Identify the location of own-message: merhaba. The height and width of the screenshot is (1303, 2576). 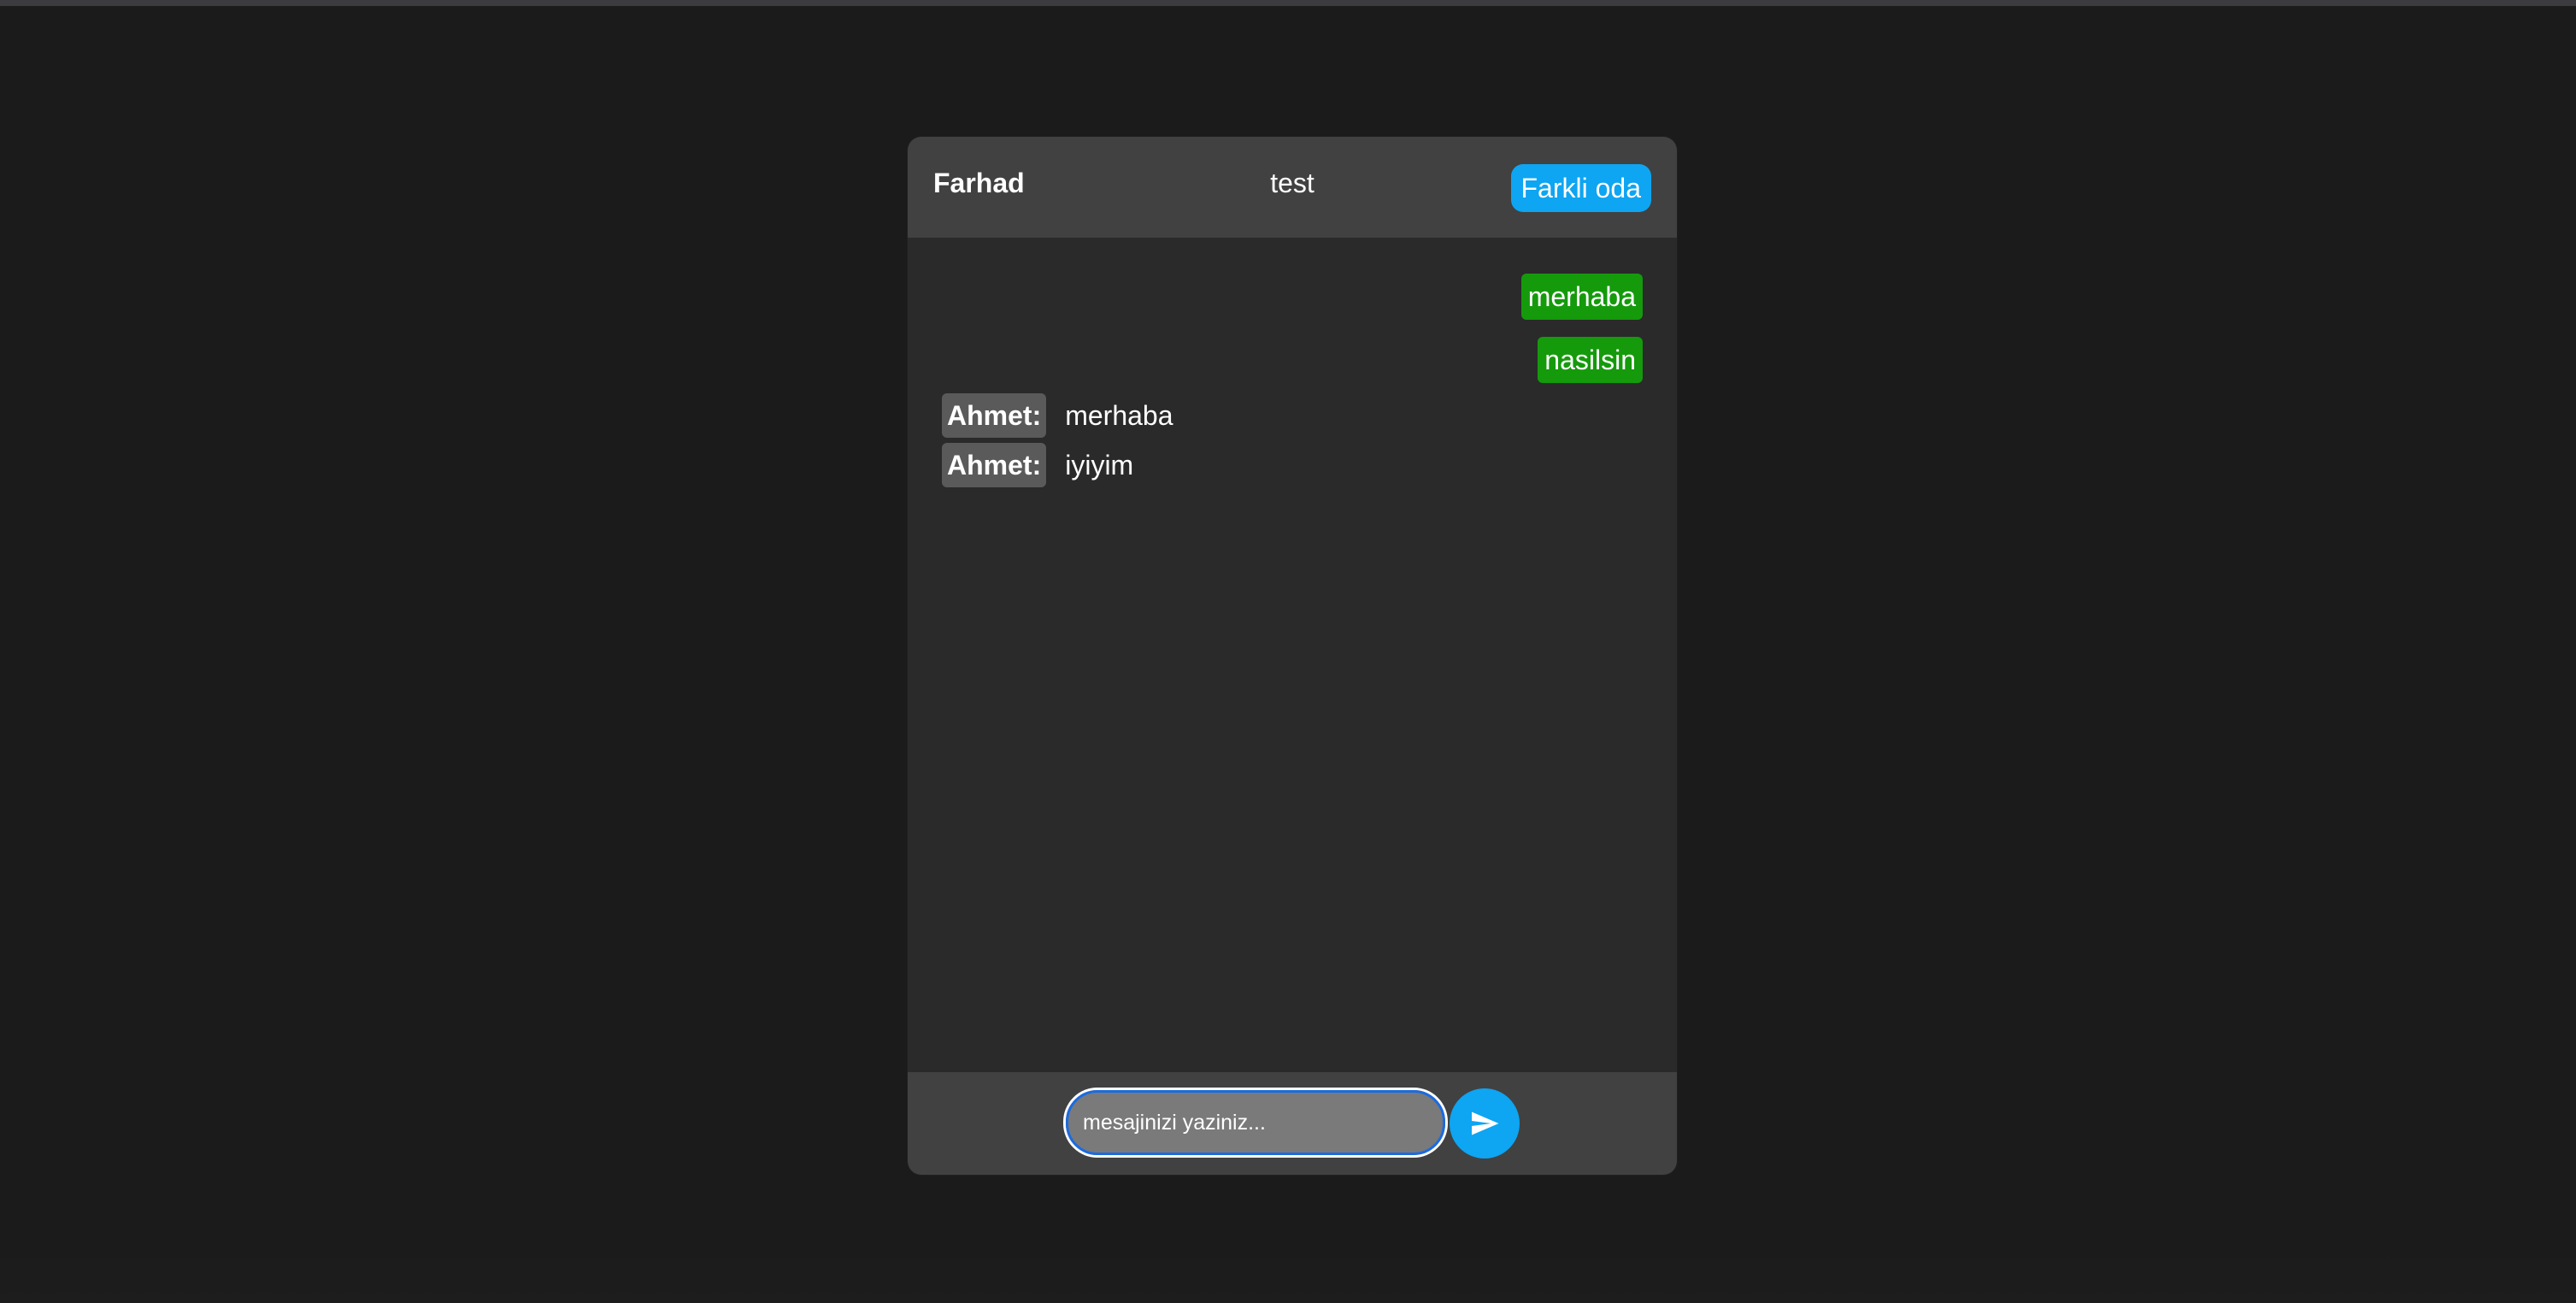
(1581, 297).